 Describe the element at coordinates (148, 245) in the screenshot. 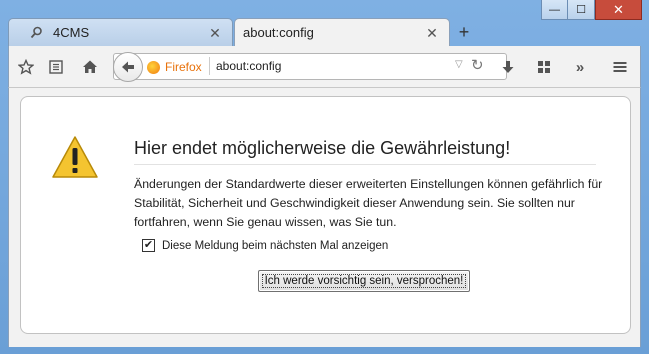

I see `show-warning-checkbox: ✔` at that location.